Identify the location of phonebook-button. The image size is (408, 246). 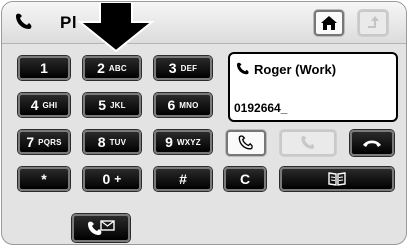
(337, 179).